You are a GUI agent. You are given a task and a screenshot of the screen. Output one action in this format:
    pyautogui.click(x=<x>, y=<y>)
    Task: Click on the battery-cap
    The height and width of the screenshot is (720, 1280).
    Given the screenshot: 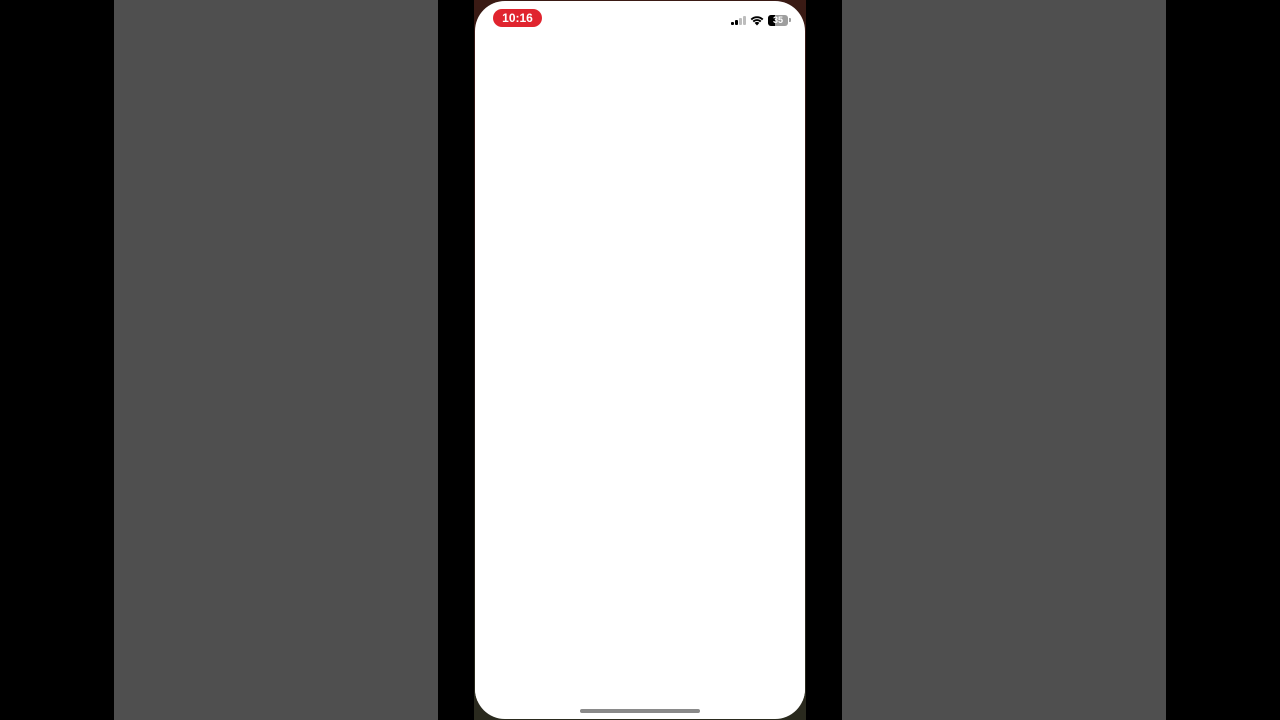 What is the action you would take?
    pyautogui.click(x=790, y=20)
    